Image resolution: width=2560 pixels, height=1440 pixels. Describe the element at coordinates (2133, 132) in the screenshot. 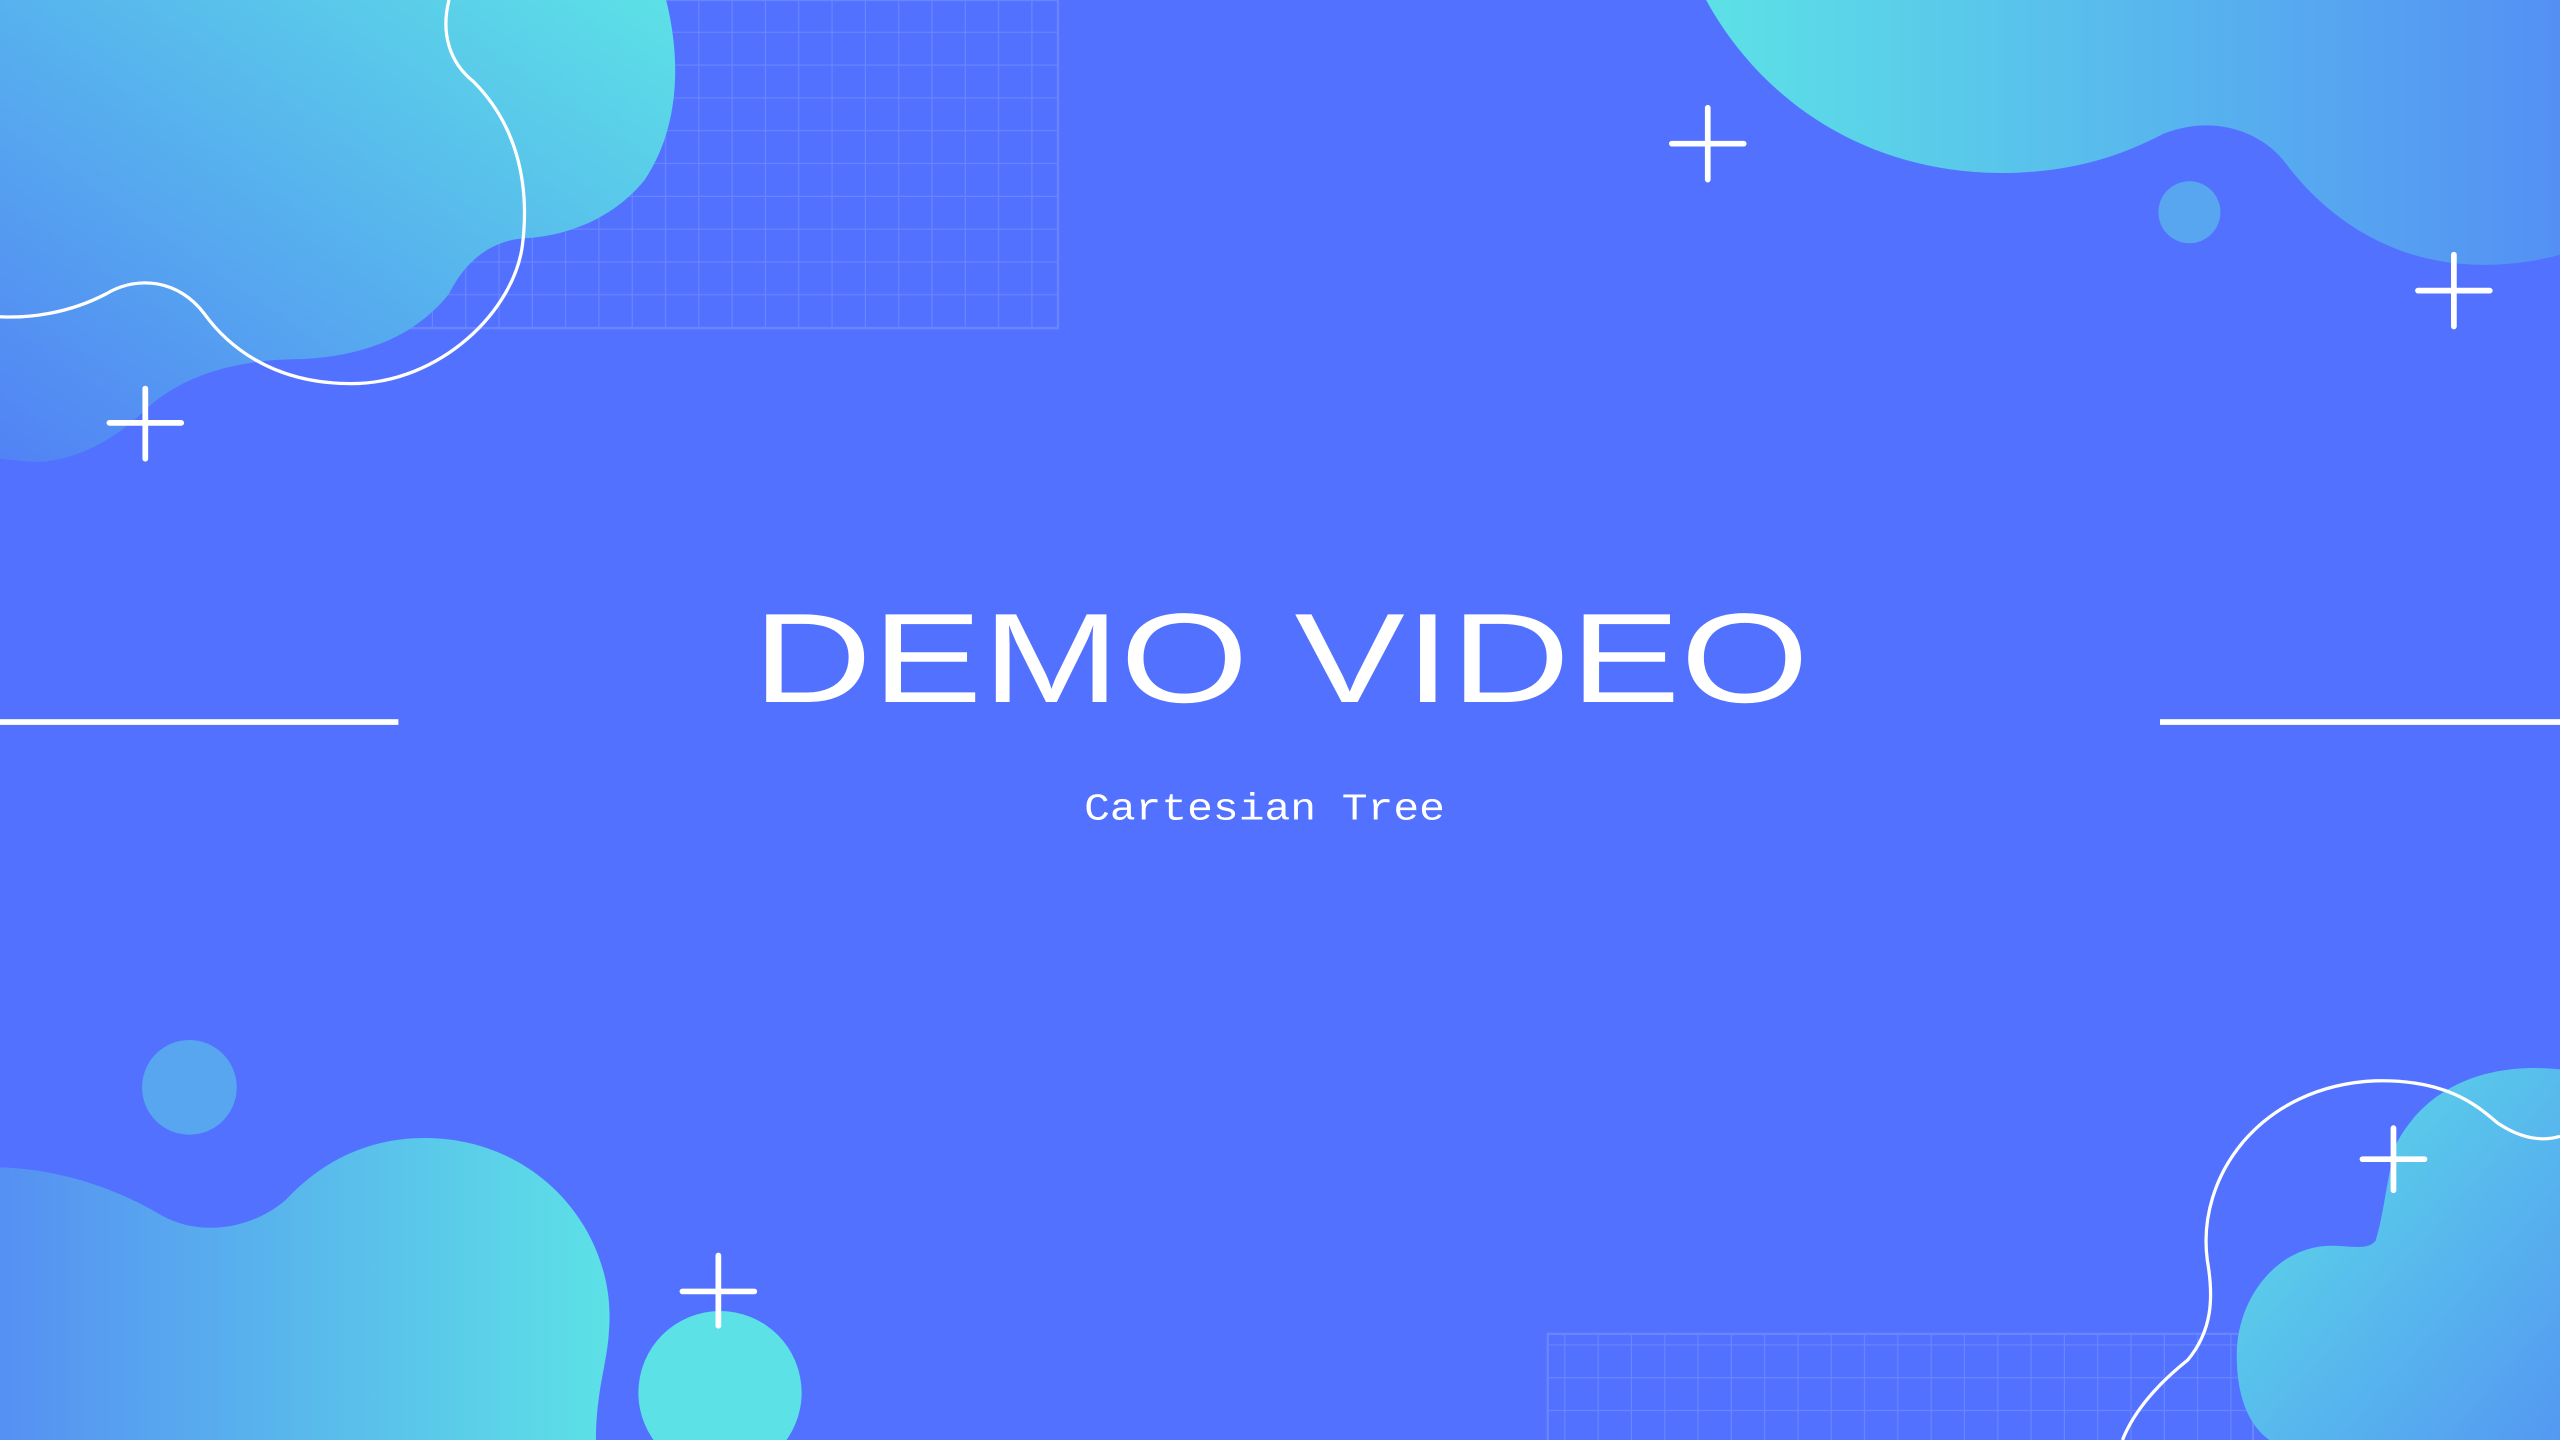

I see `blob-top-right` at that location.